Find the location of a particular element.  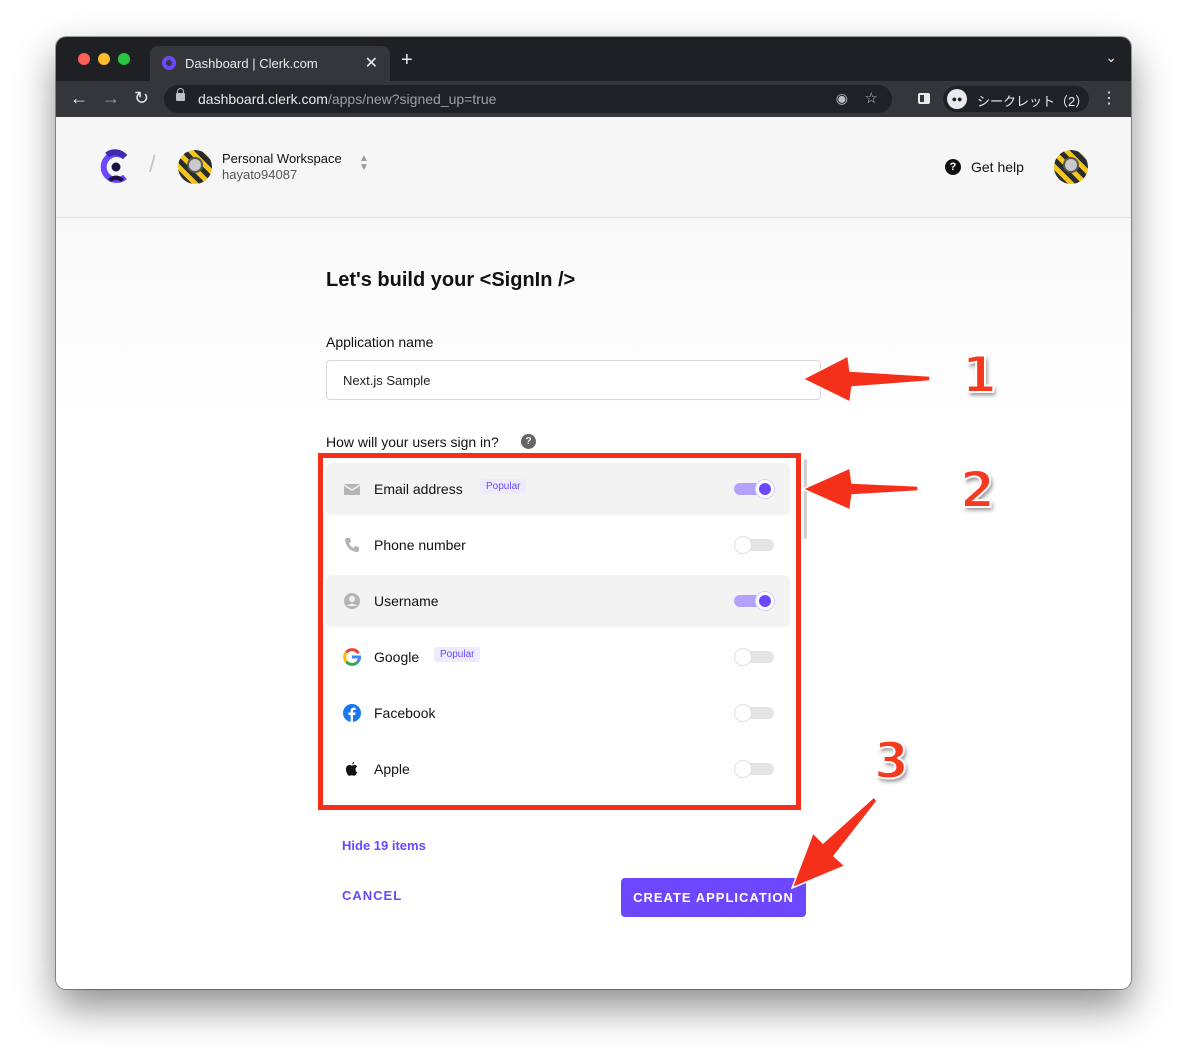

arrow-1-icon is located at coordinates (866, 379).